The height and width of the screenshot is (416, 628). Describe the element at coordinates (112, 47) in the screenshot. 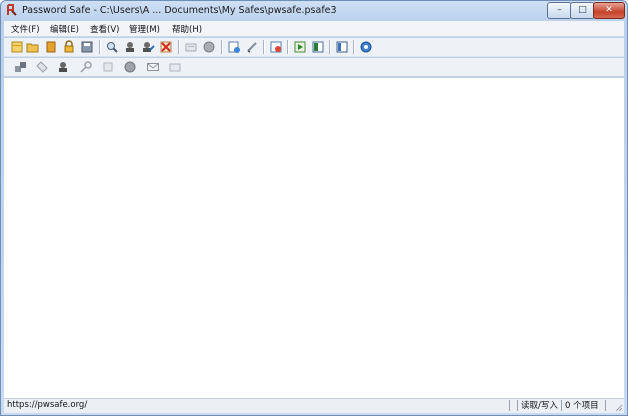

I see `find-icon` at that location.